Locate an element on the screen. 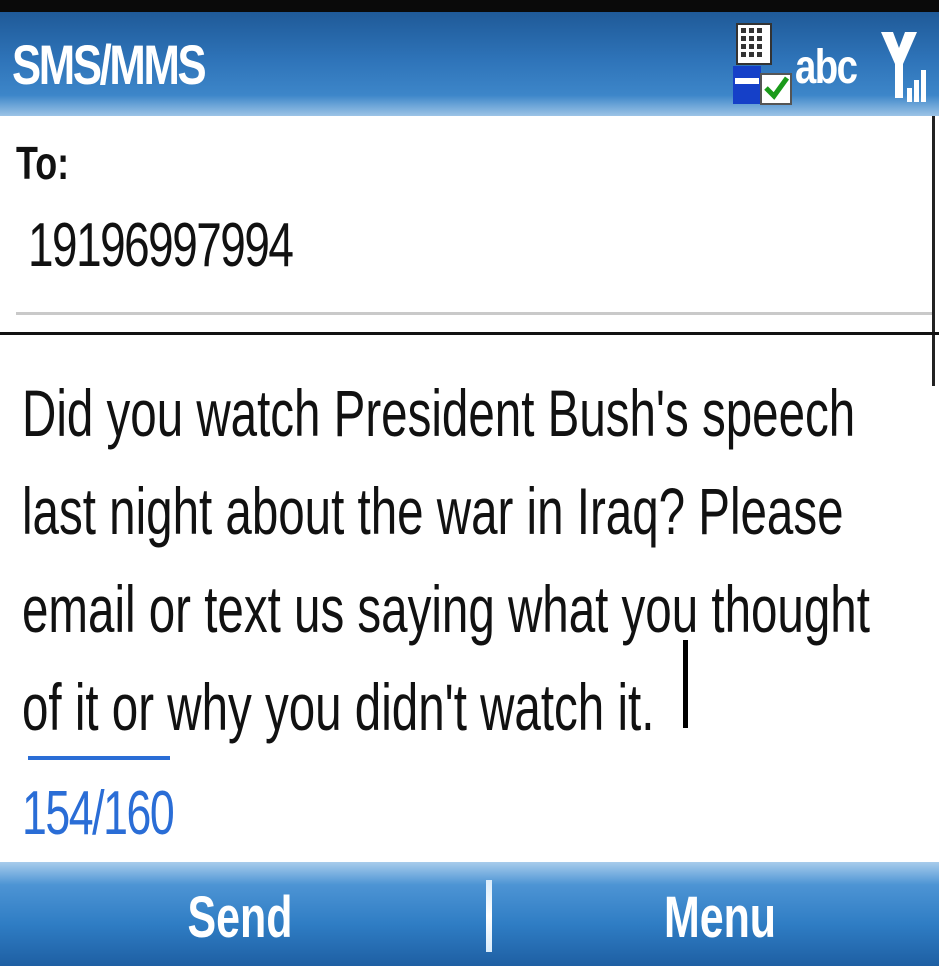 This screenshot has height=966, width=939. app-title: SMS/MMS is located at coordinates (109, 64).